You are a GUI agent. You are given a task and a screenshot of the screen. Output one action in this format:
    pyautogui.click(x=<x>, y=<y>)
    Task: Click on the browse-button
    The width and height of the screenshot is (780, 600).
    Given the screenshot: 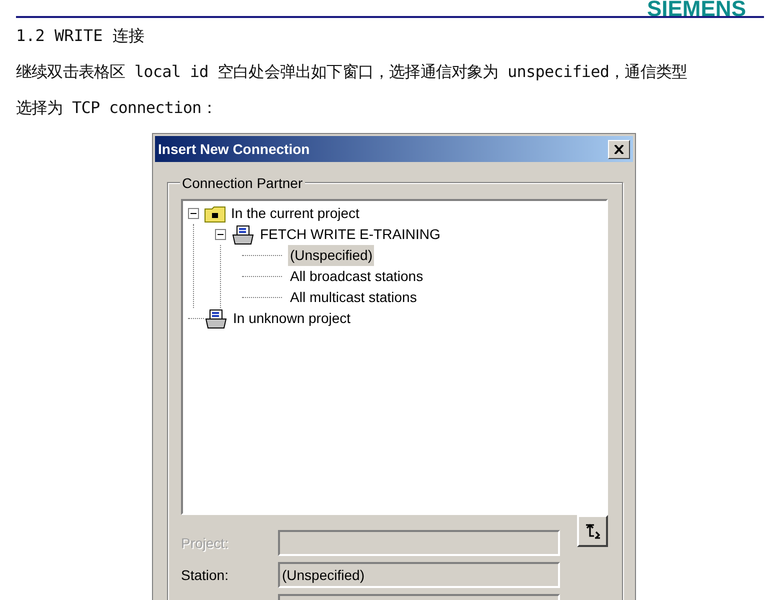 What is the action you would take?
    pyautogui.click(x=592, y=531)
    